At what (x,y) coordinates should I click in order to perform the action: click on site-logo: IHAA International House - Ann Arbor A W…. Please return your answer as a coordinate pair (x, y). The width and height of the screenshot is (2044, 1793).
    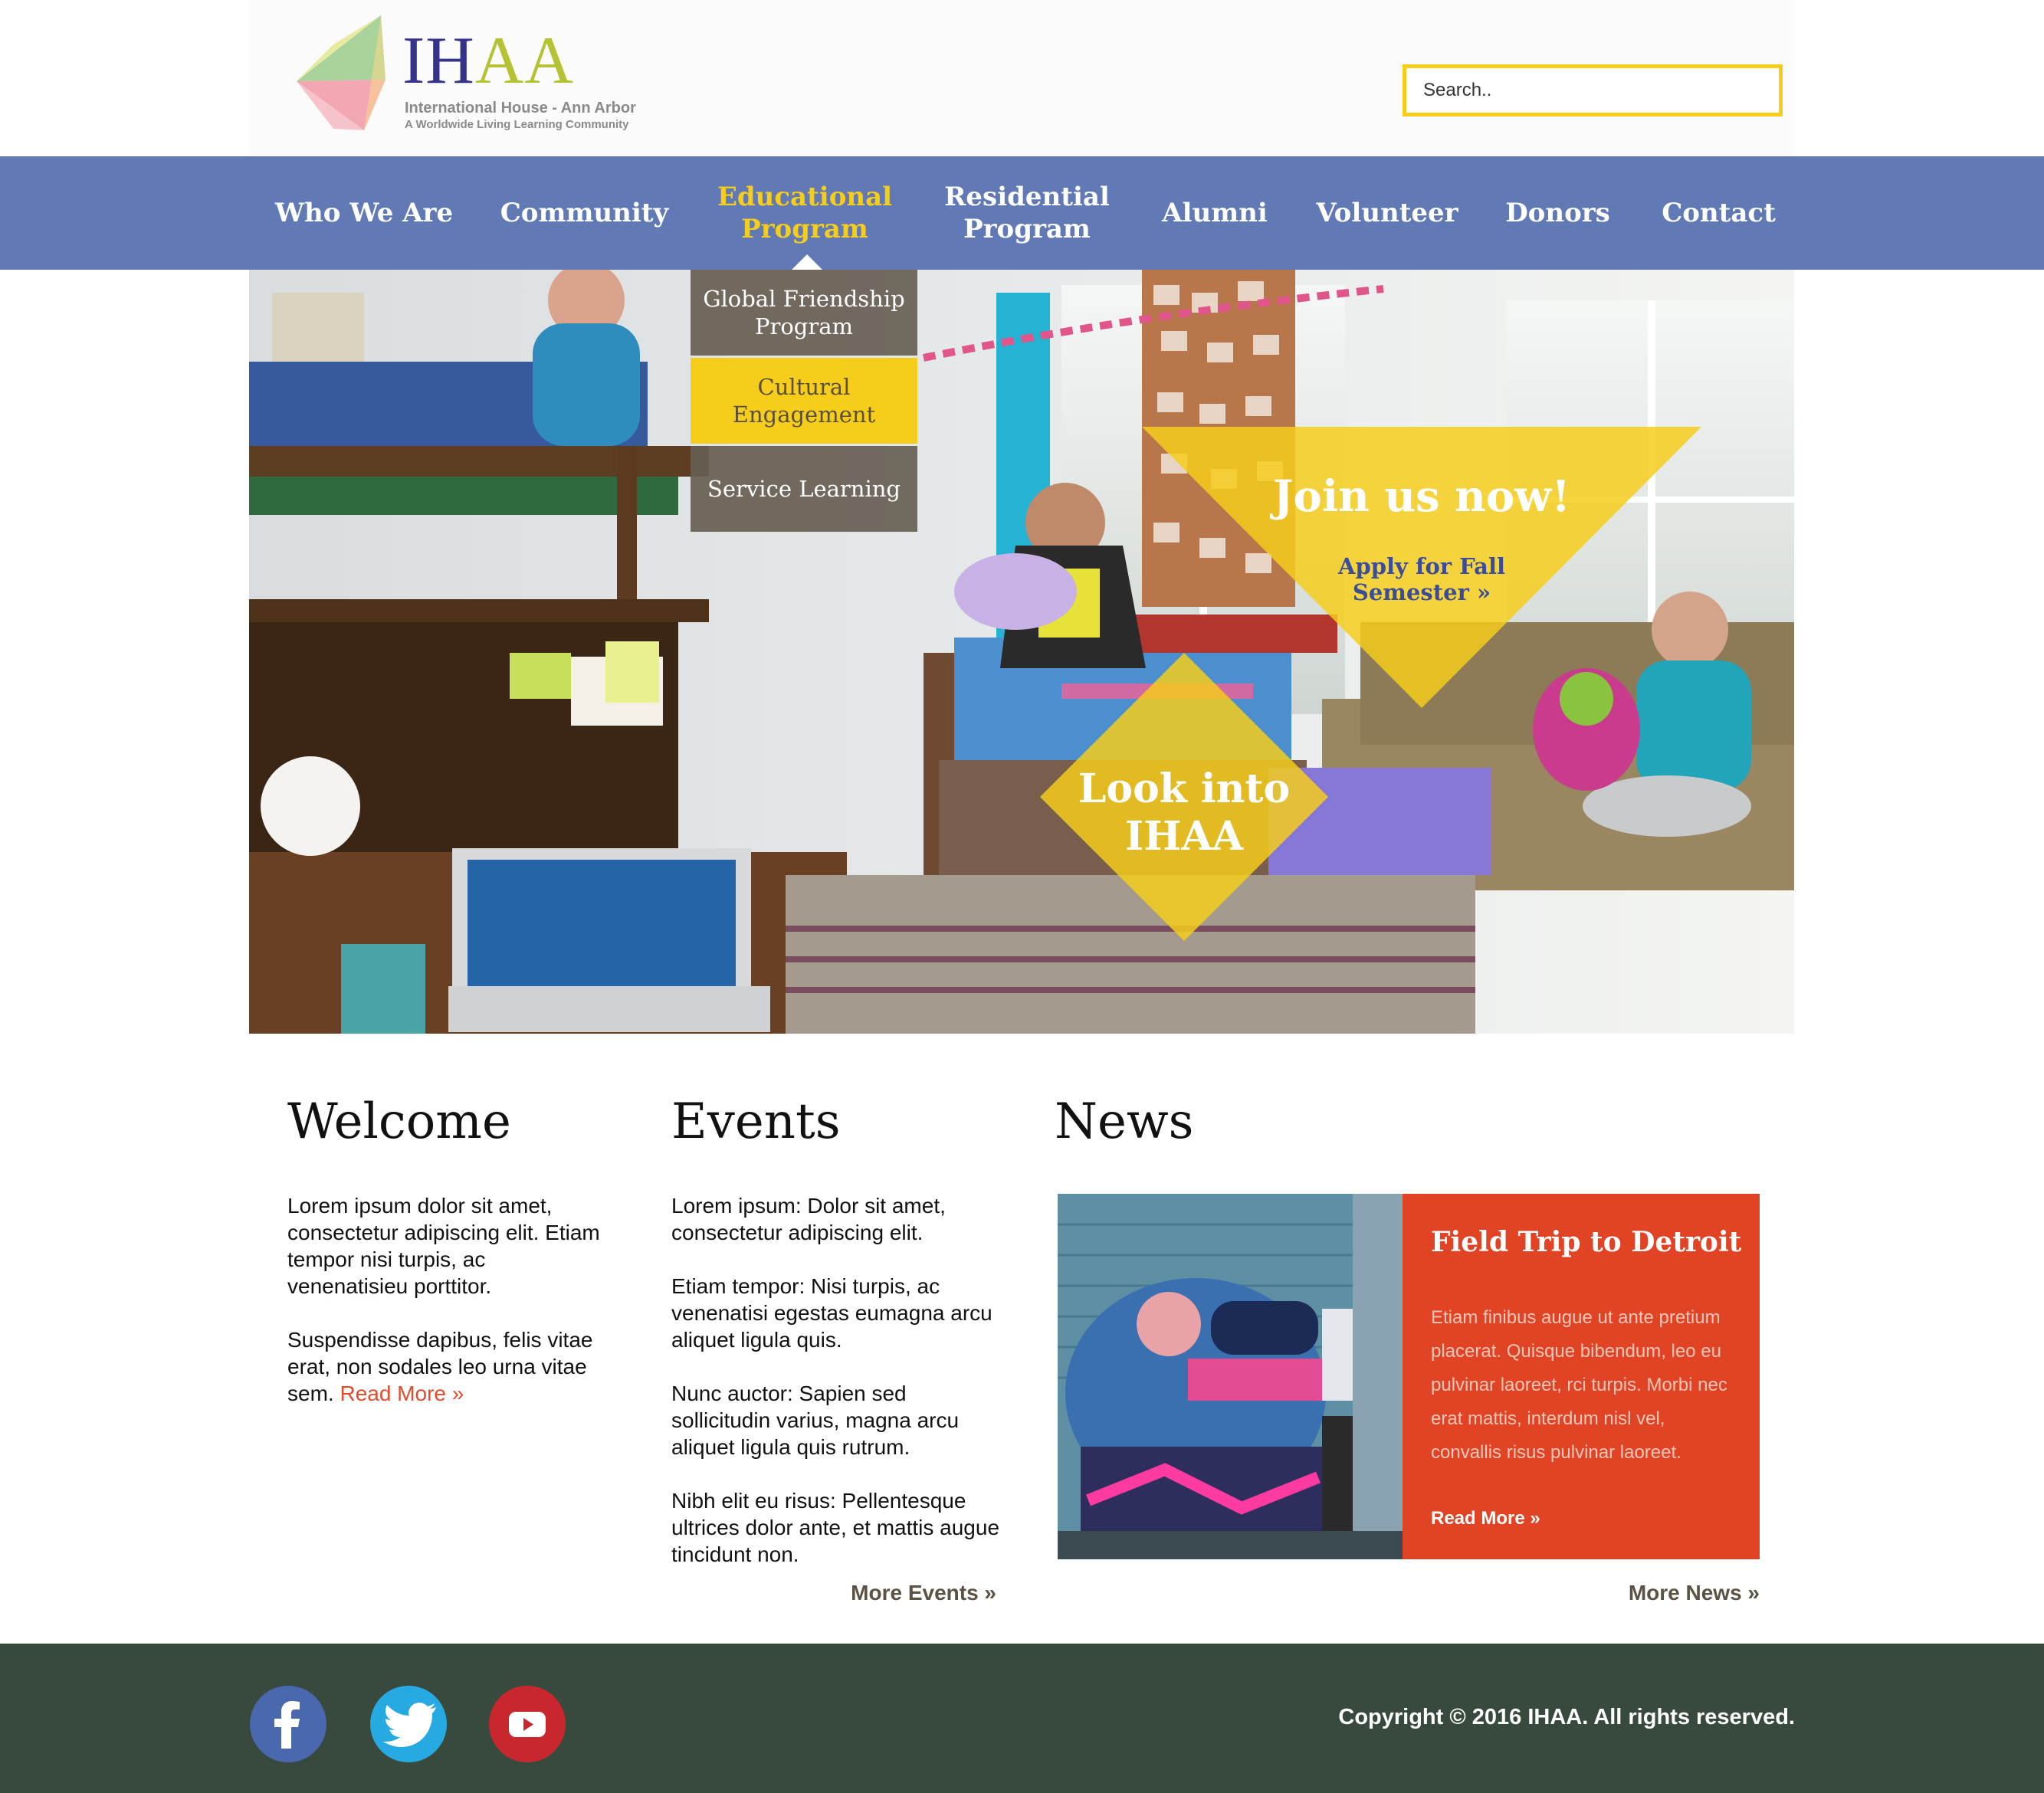
    Looking at the image, I should click on (464, 75).